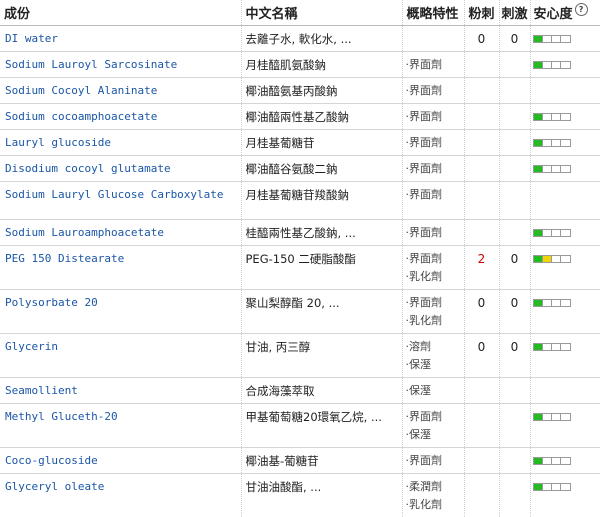 The width and height of the screenshot is (600, 517). Describe the element at coordinates (120, 201) in the screenshot. I see `ingredient-name-link: Sodium Lauryl Glucose Carboxylate` at that location.